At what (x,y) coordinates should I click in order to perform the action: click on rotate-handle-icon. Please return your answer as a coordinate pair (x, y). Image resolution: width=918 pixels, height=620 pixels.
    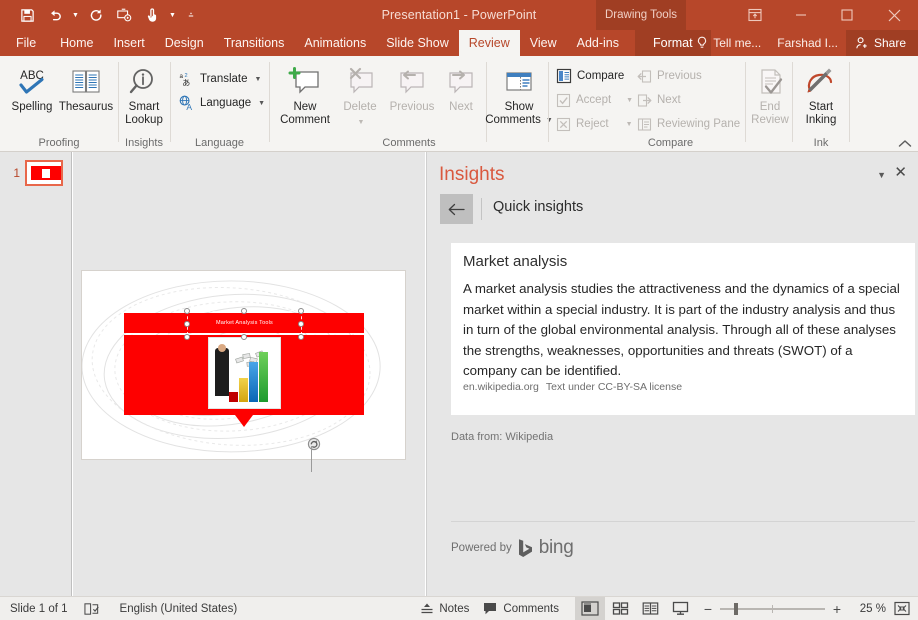
    Looking at the image, I should click on (314, 454).